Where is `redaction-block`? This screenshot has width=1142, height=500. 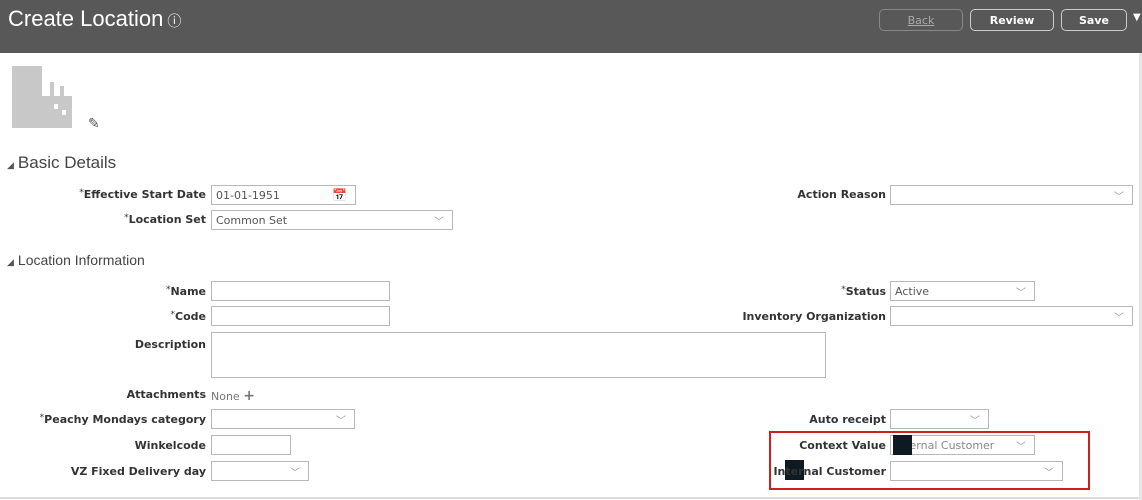
redaction-block is located at coordinates (902, 445).